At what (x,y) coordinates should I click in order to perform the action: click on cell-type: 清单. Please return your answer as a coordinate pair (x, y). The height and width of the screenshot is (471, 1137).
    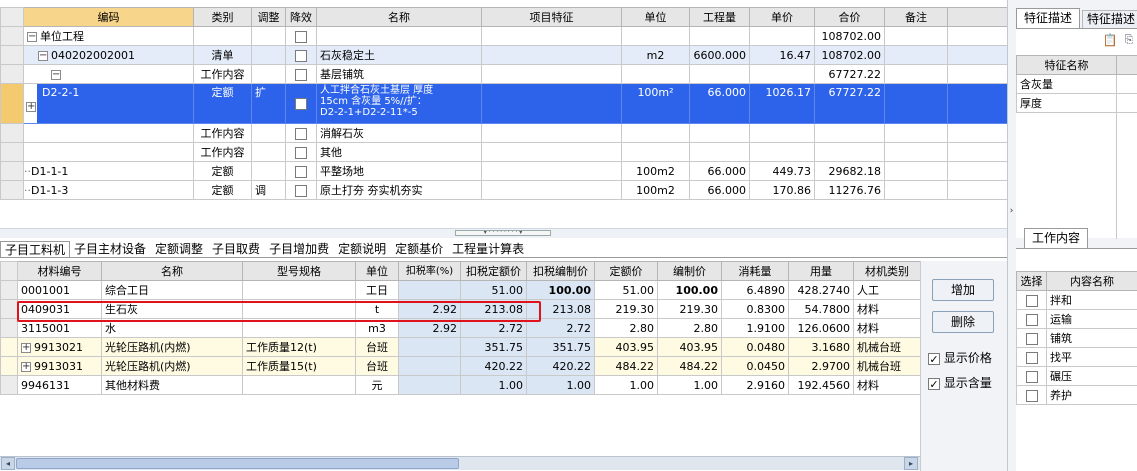
    Looking at the image, I should click on (222, 55).